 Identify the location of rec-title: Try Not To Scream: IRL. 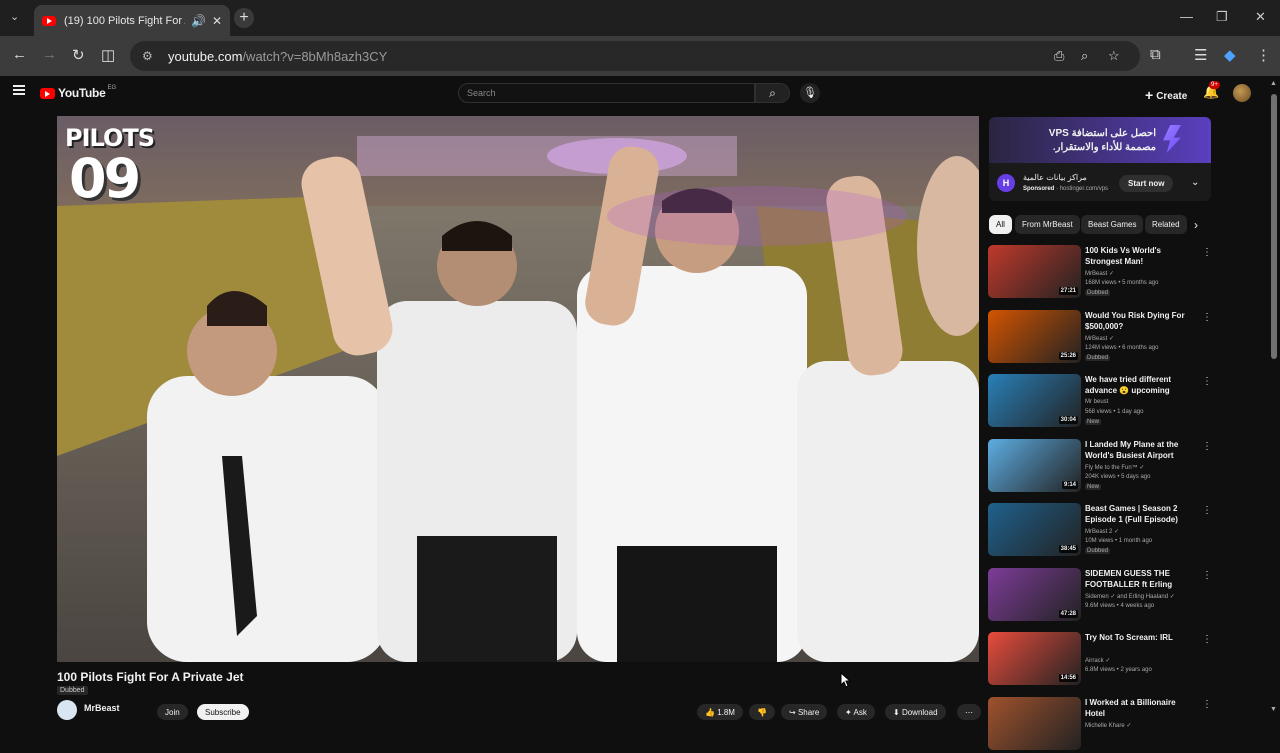
(1141, 637).